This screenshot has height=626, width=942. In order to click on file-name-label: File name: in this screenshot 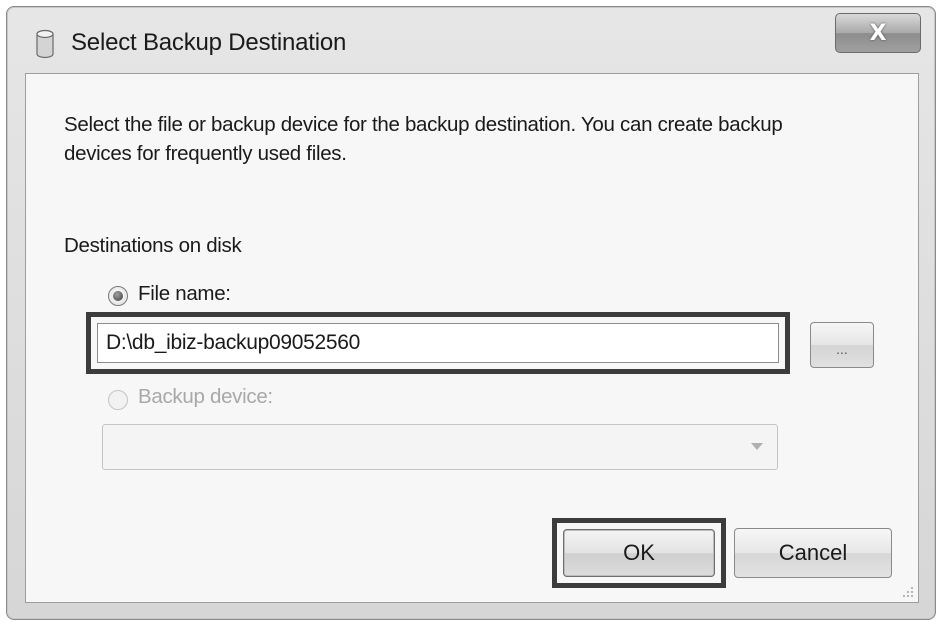, I will do `click(184, 294)`.